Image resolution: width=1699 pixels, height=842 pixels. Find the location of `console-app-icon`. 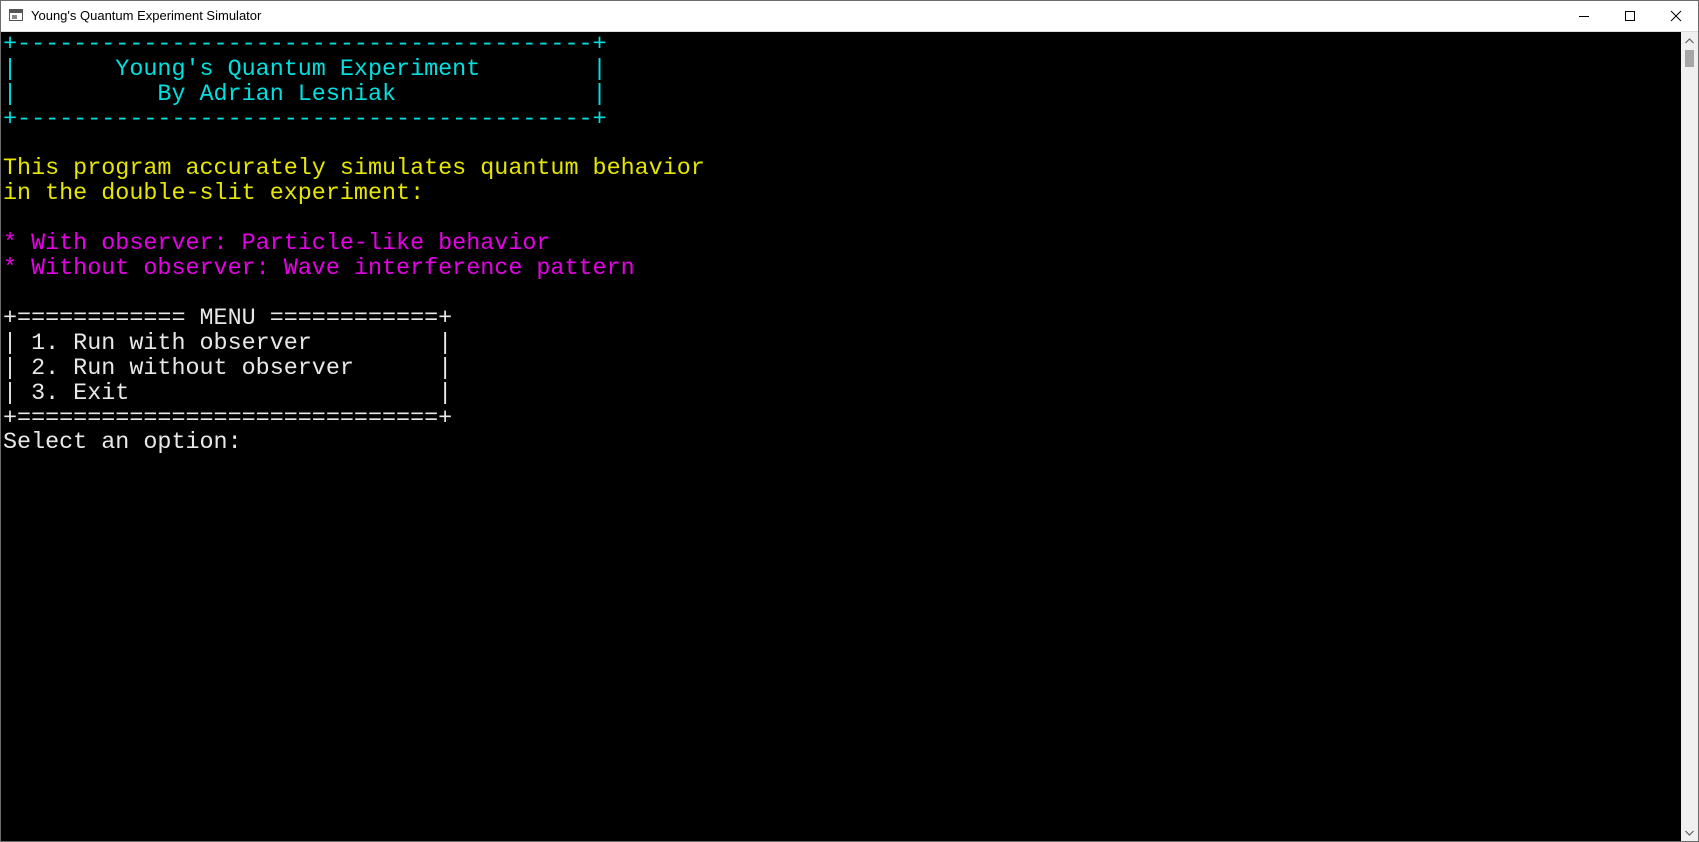

console-app-icon is located at coordinates (16, 15).